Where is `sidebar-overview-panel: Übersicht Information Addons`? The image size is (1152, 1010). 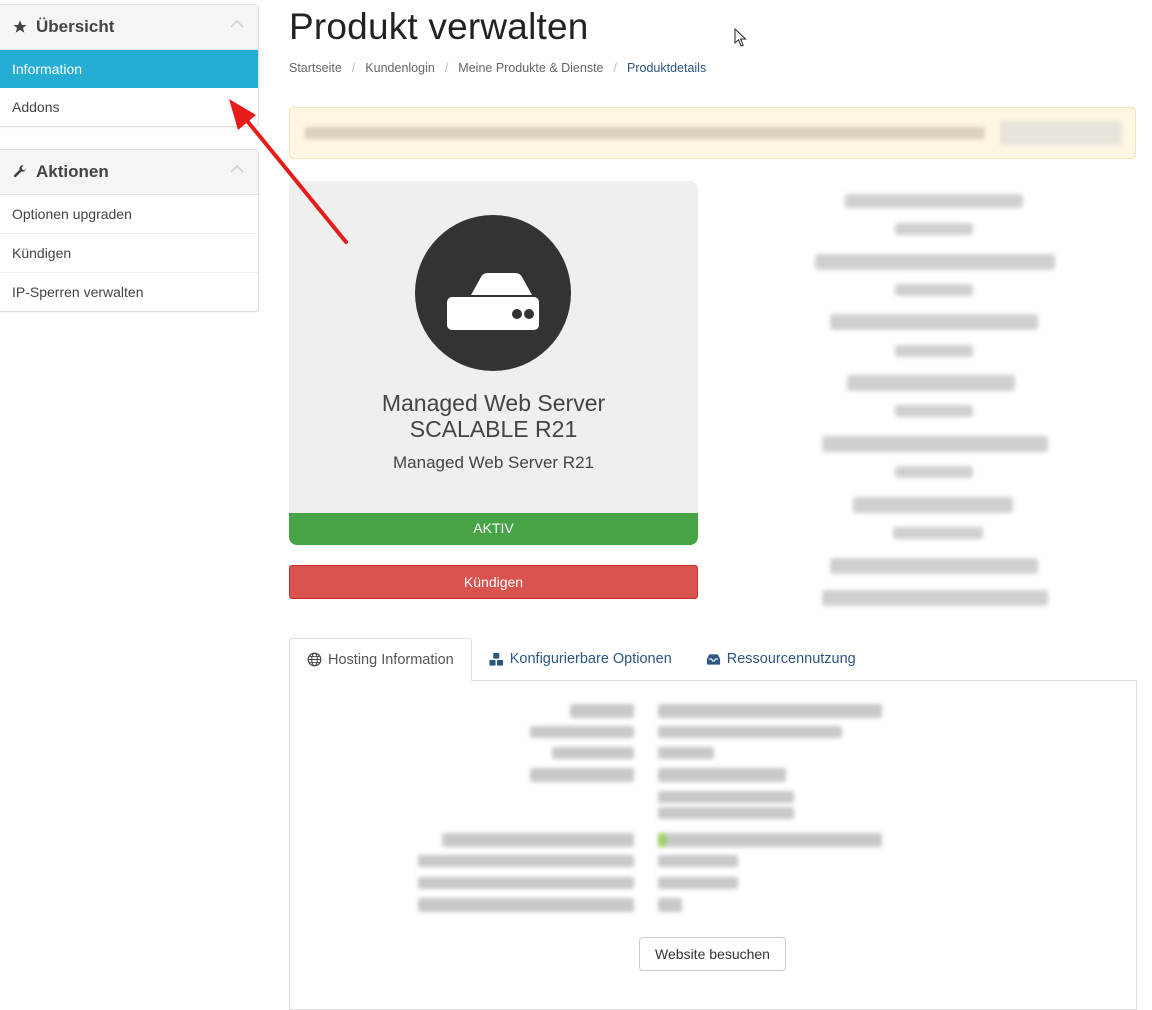
sidebar-overview-panel: Übersicht Information Addons is located at coordinates (129, 65).